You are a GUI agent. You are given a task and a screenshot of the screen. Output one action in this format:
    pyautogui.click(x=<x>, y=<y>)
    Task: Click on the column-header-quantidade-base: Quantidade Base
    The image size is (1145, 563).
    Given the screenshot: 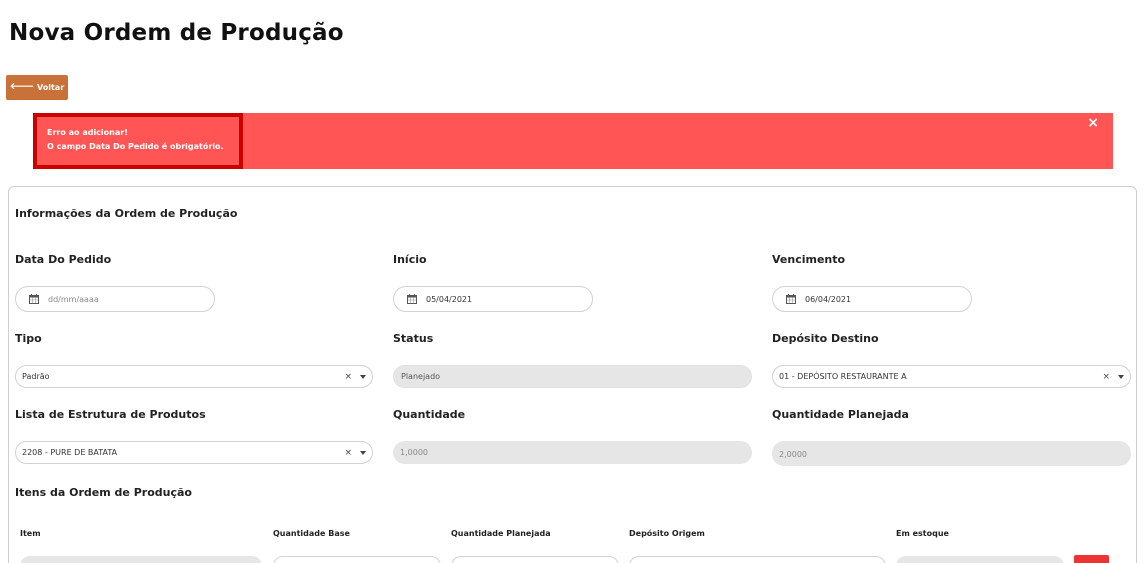 What is the action you would take?
    pyautogui.click(x=311, y=533)
    